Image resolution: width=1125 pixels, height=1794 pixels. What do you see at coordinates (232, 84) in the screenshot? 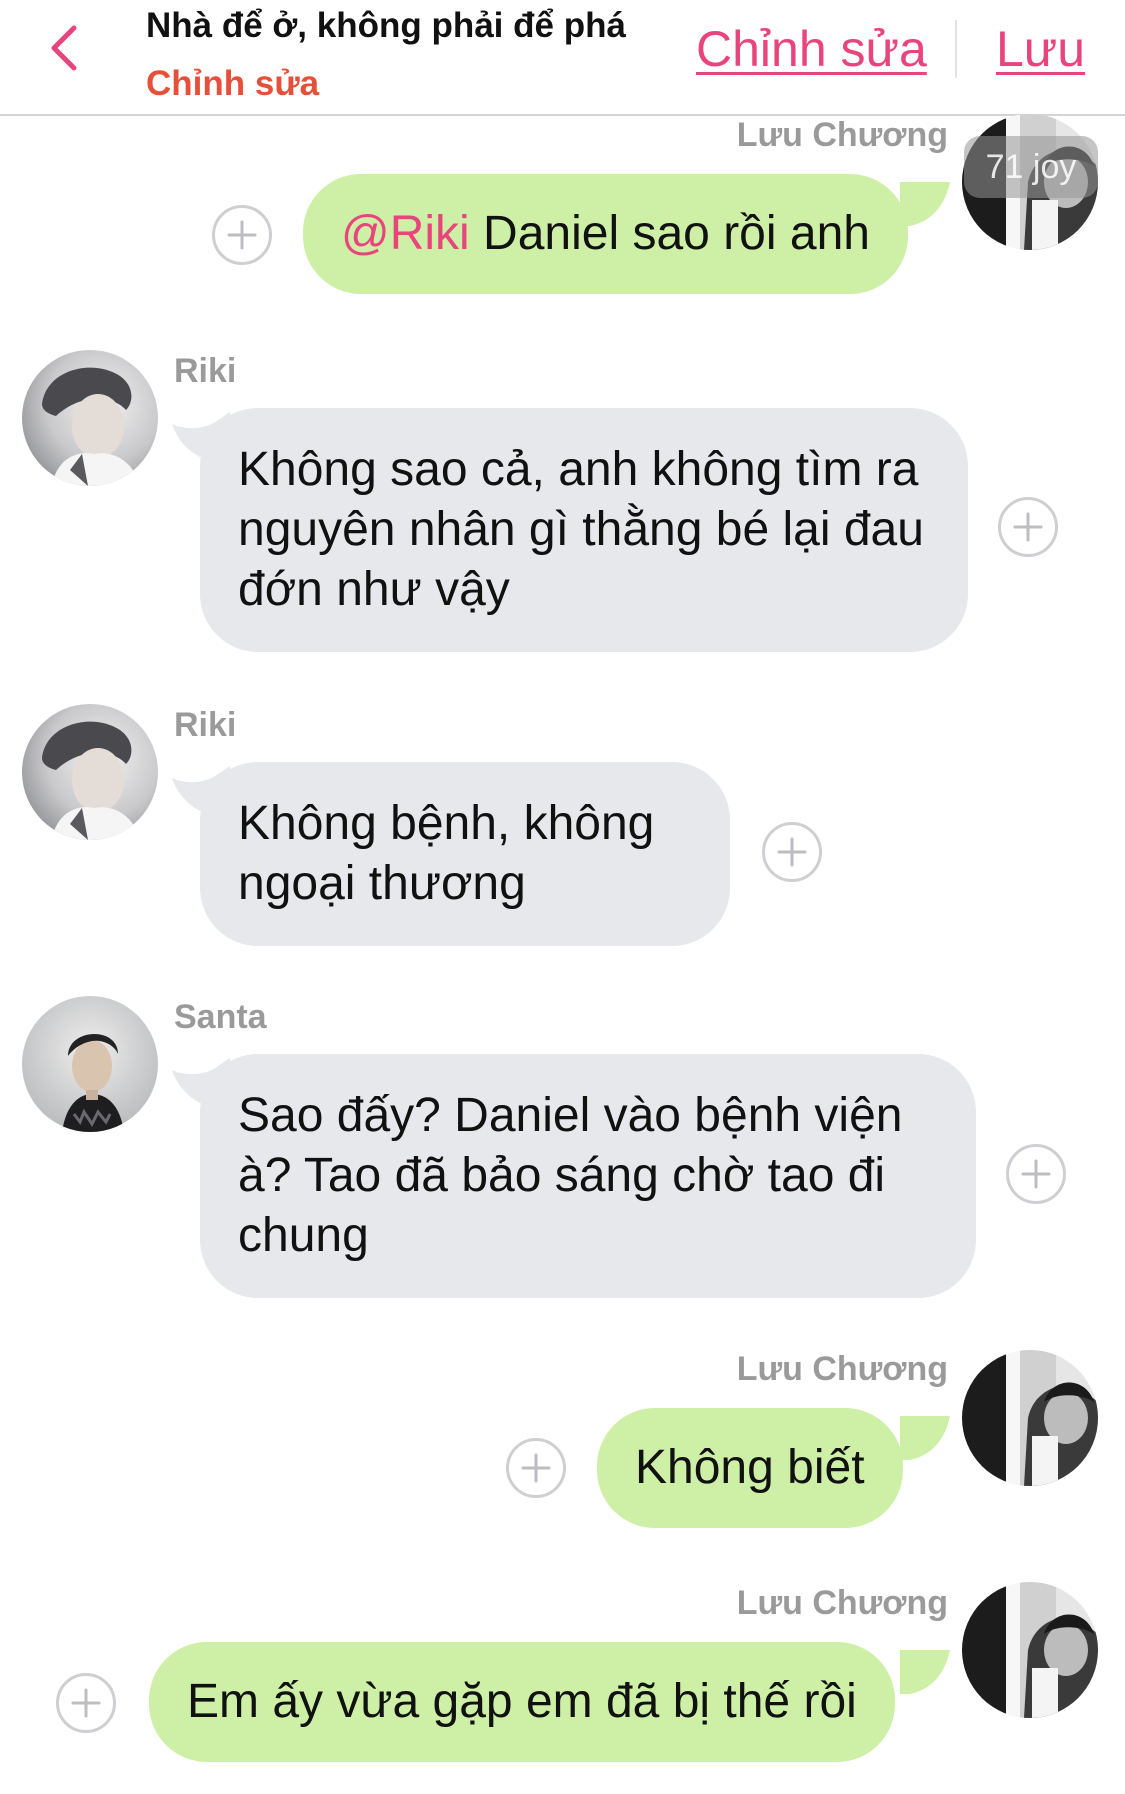
I see `chat-subtitle: Chỉnh sửa` at bounding box center [232, 84].